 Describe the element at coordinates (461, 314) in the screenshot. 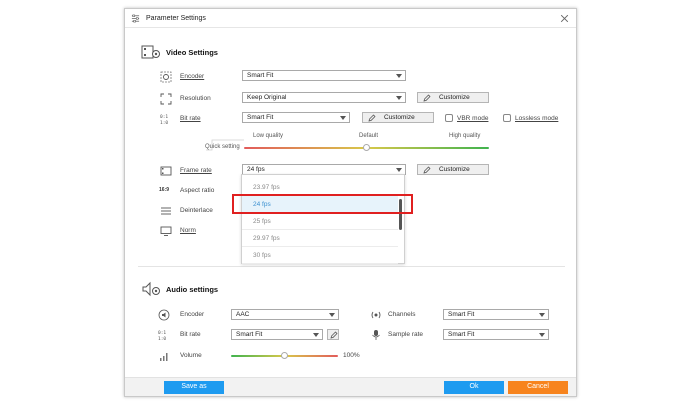

I see `channels-value: Smart Fit` at that location.